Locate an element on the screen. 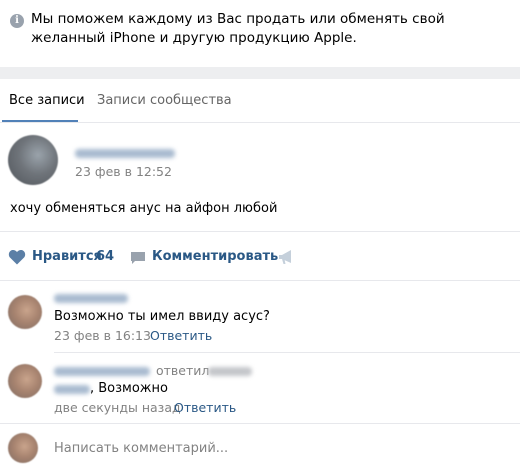  comment-text: , Возможно is located at coordinates (129, 388).